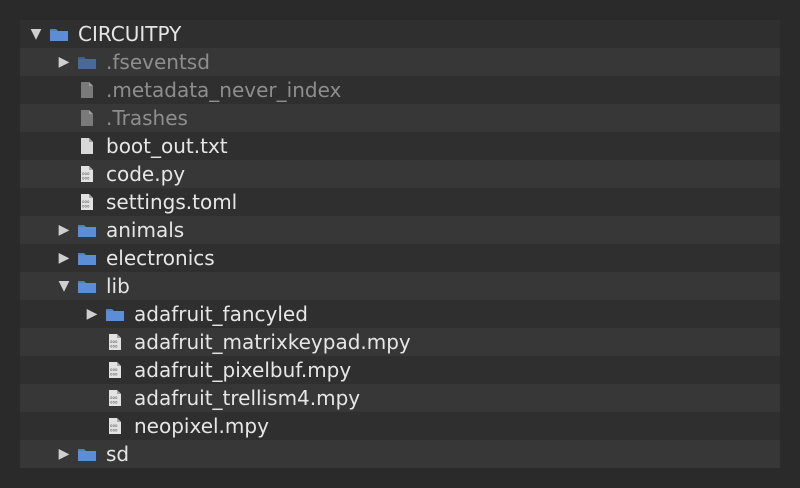  What do you see at coordinates (221, 314) in the screenshot?
I see `tree-item-label: adafruit_fancyled` at bounding box center [221, 314].